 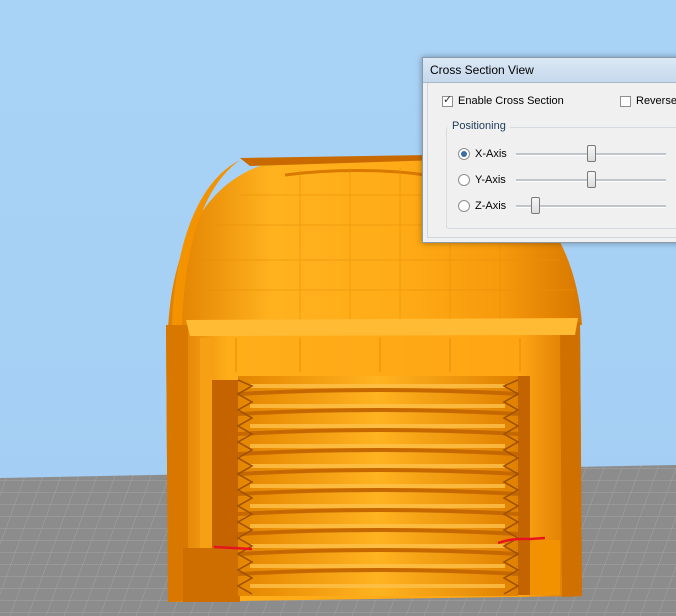 What do you see at coordinates (591, 206) in the screenshot?
I see `z-axis-slider` at bounding box center [591, 206].